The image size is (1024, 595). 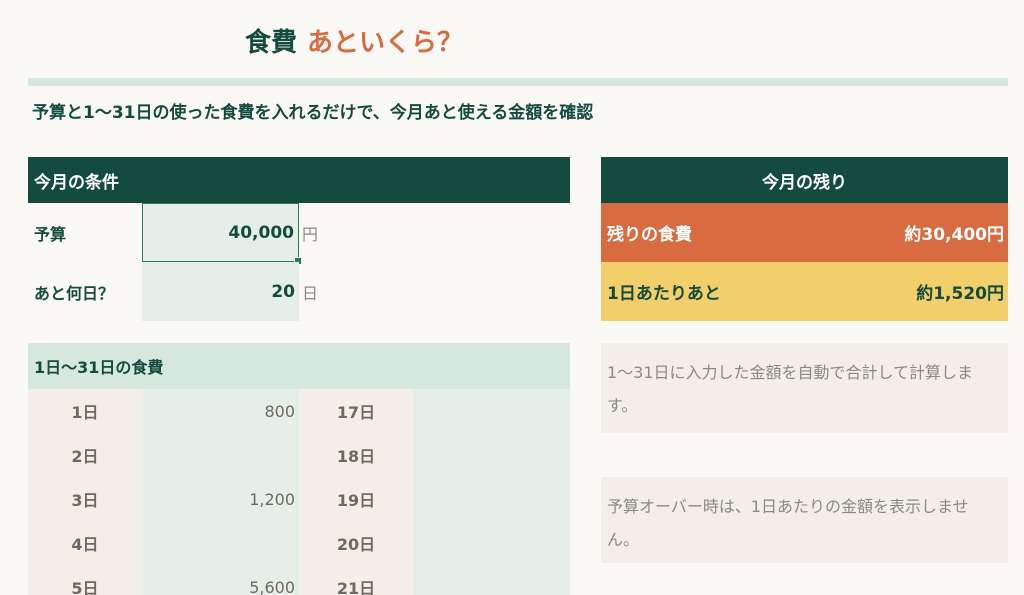 I want to click on table-row: 2日 18日, so click(x=299, y=455).